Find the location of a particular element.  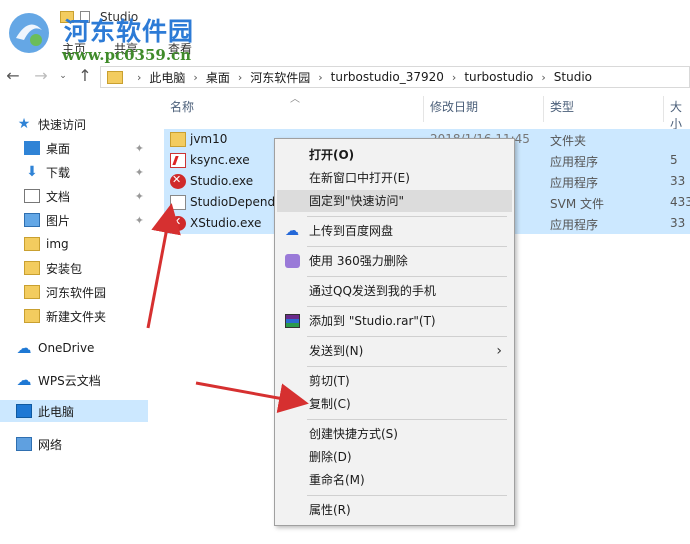

network-icon is located at coordinates (24, 444).